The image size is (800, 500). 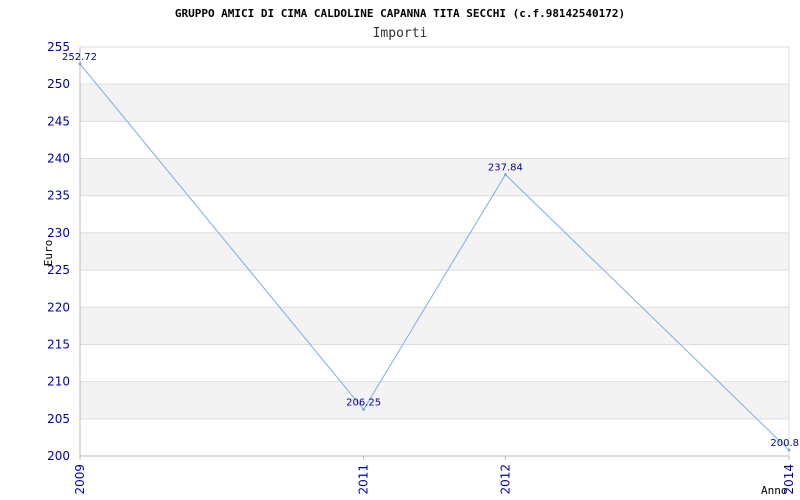 I want to click on y-tick-label: 250, so click(x=58, y=84).